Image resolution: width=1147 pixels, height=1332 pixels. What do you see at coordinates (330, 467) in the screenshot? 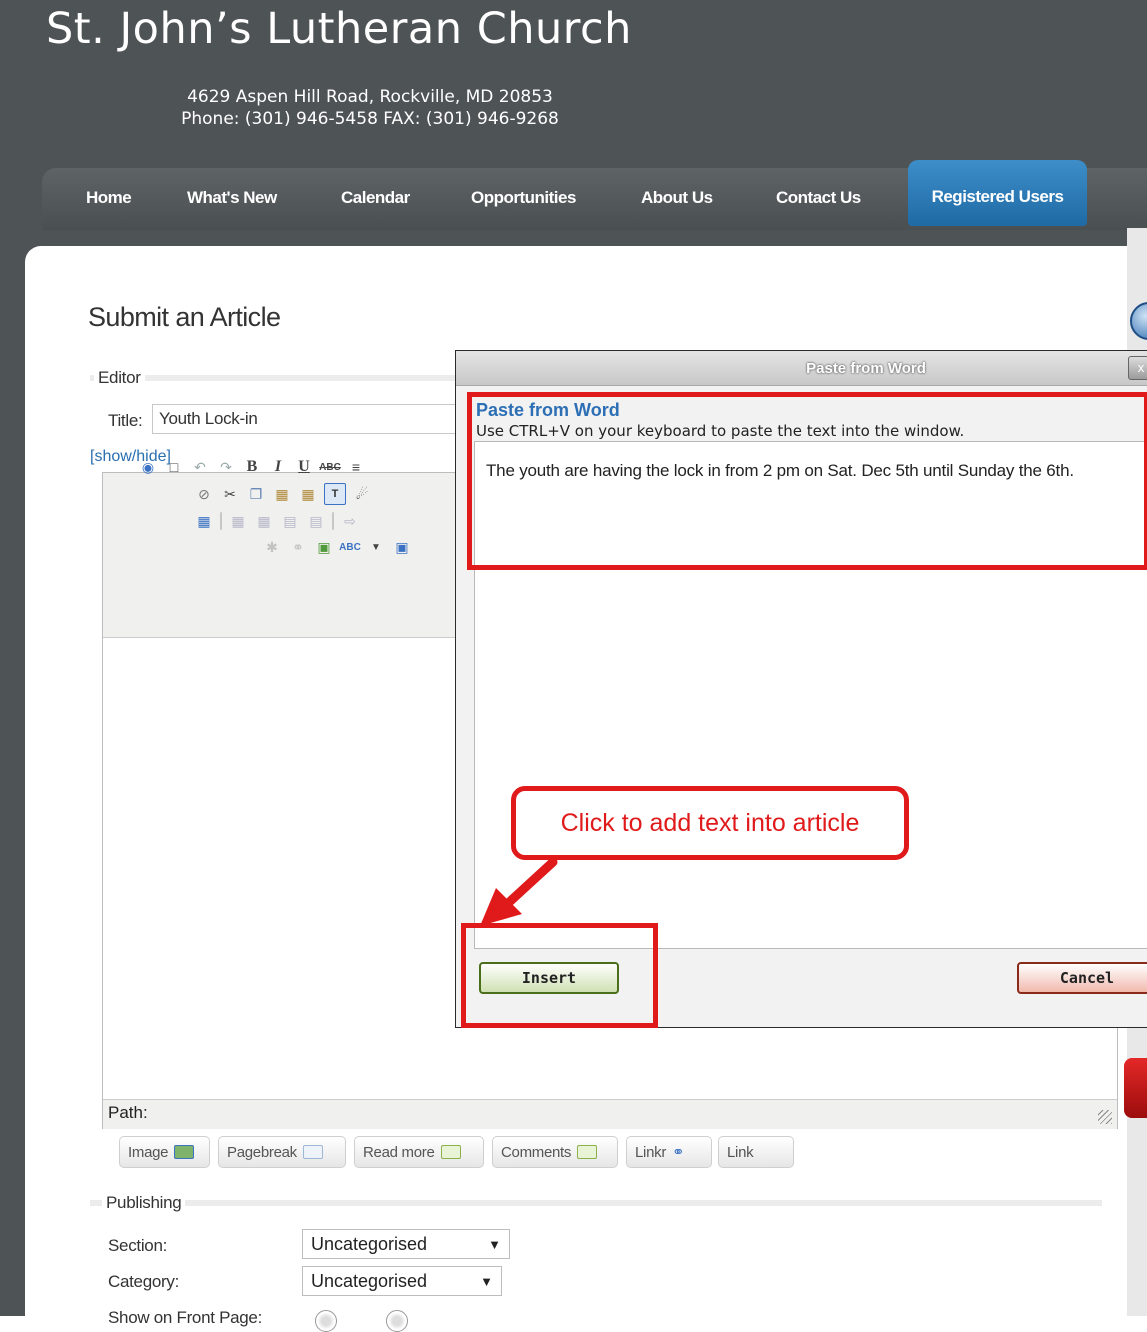
I see `strikethrough-icon: ABC` at bounding box center [330, 467].